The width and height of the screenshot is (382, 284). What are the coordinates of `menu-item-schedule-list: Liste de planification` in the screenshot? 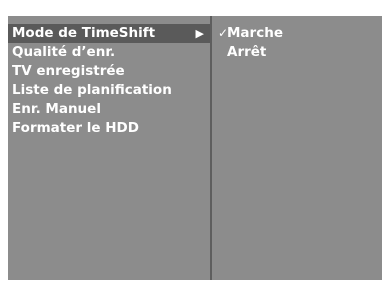 It's located at (109, 90).